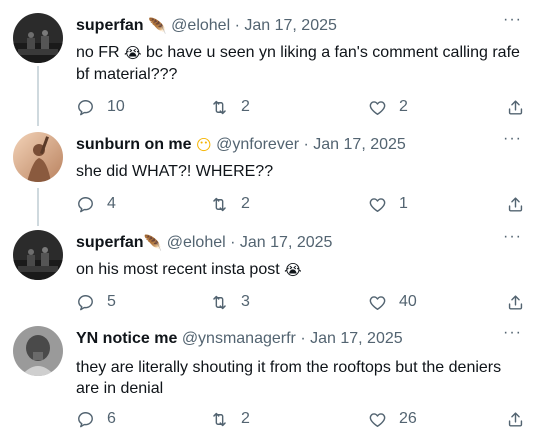  I want to click on display-name: sunburn on me, so click(134, 144).